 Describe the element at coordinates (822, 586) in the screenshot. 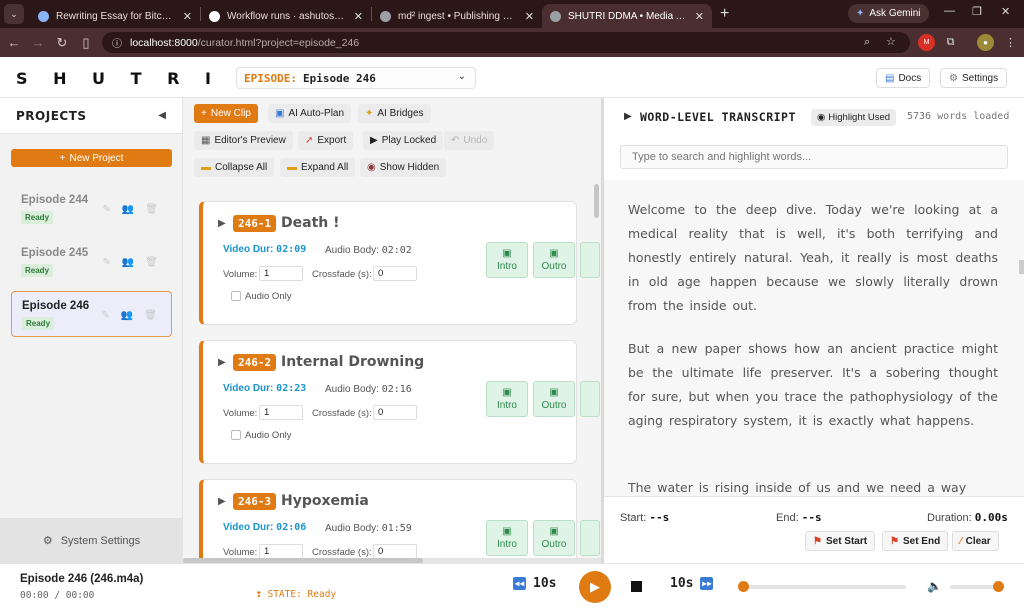

I see `seek-slider` at that location.